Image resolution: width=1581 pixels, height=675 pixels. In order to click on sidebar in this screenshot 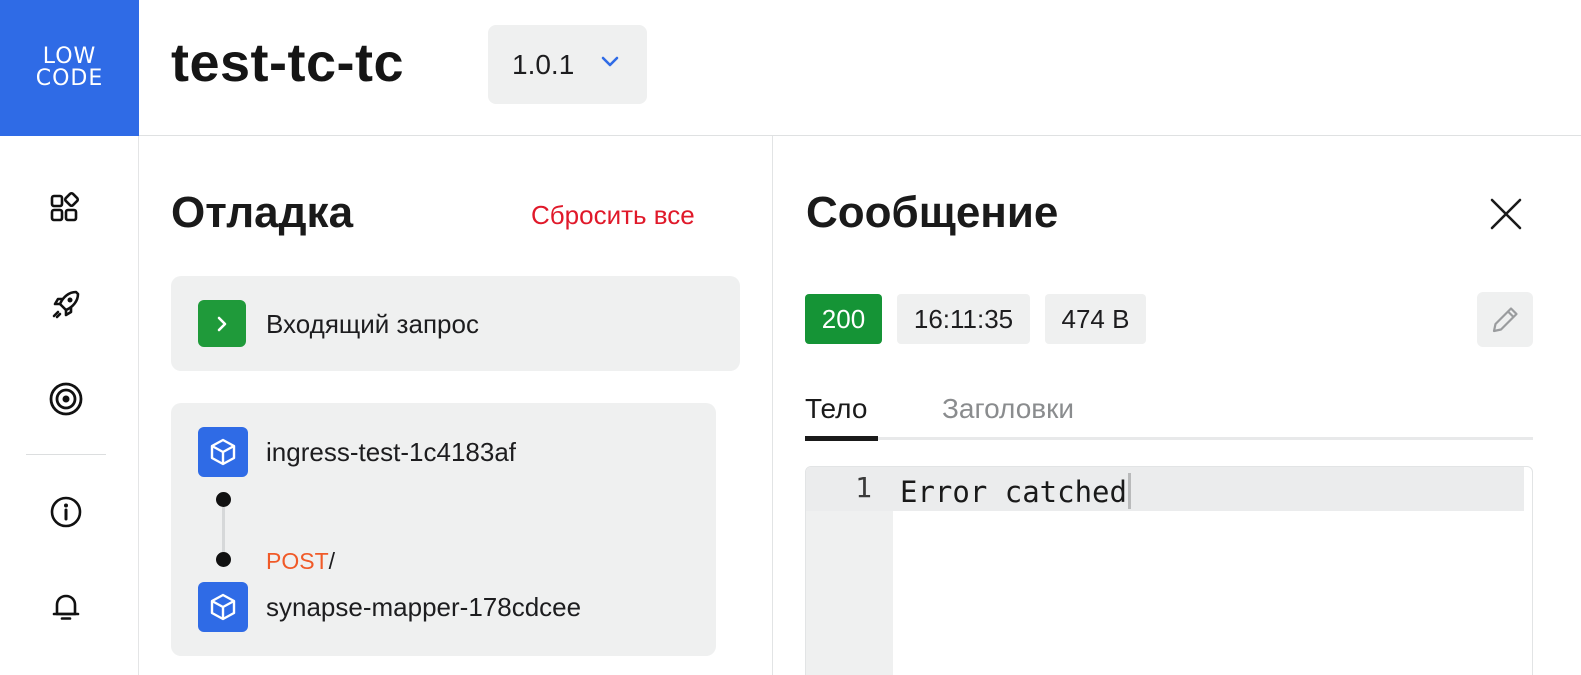, I will do `click(69, 405)`.